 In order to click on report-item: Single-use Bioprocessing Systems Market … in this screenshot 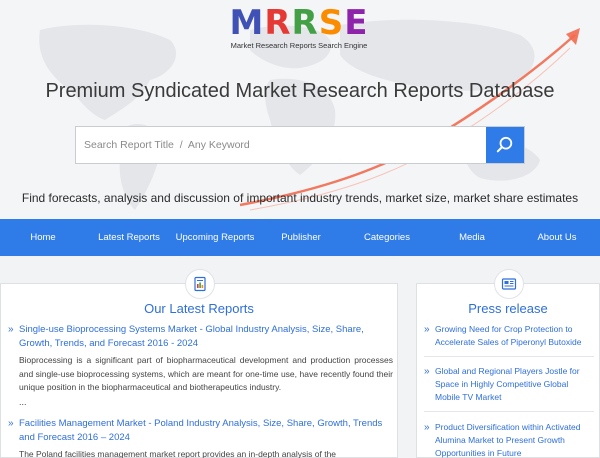, I will do `click(200, 365)`.